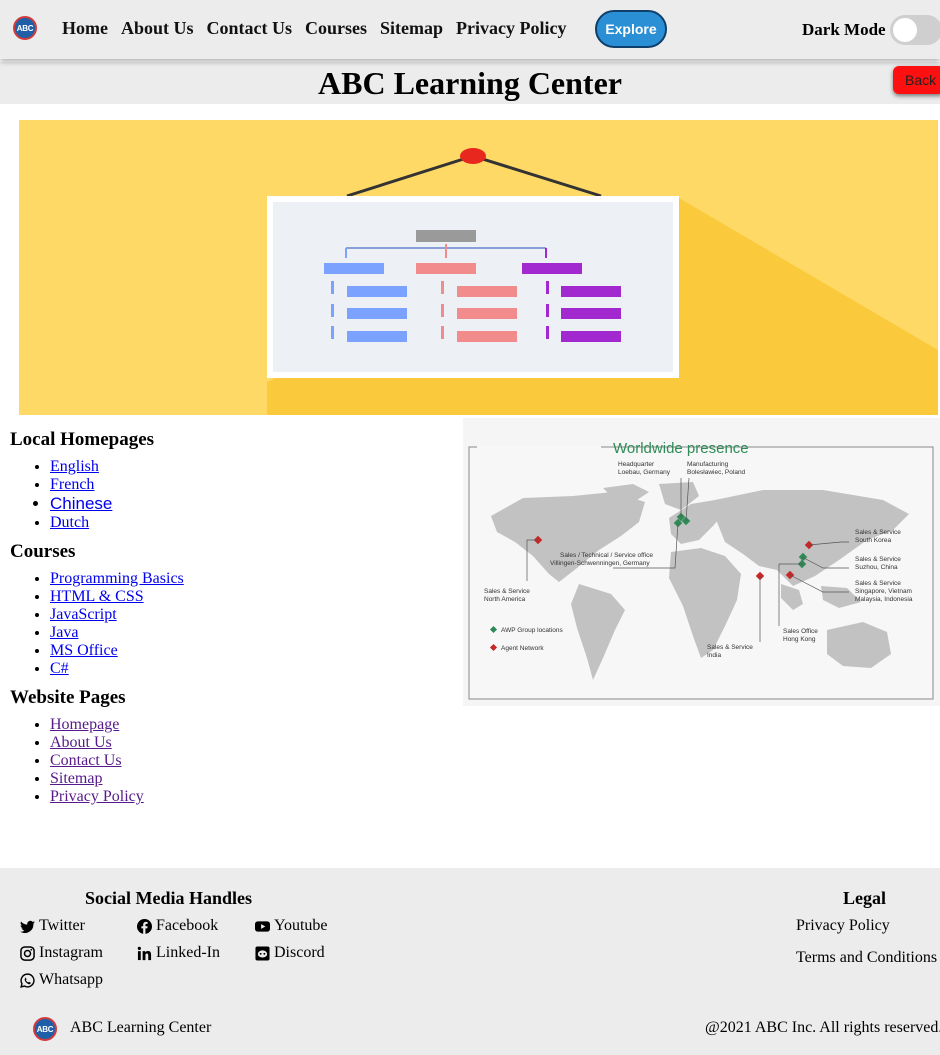  Describe the element at coordinates (27, 953) in the screenshot. I see `instagram-icon` at that location.